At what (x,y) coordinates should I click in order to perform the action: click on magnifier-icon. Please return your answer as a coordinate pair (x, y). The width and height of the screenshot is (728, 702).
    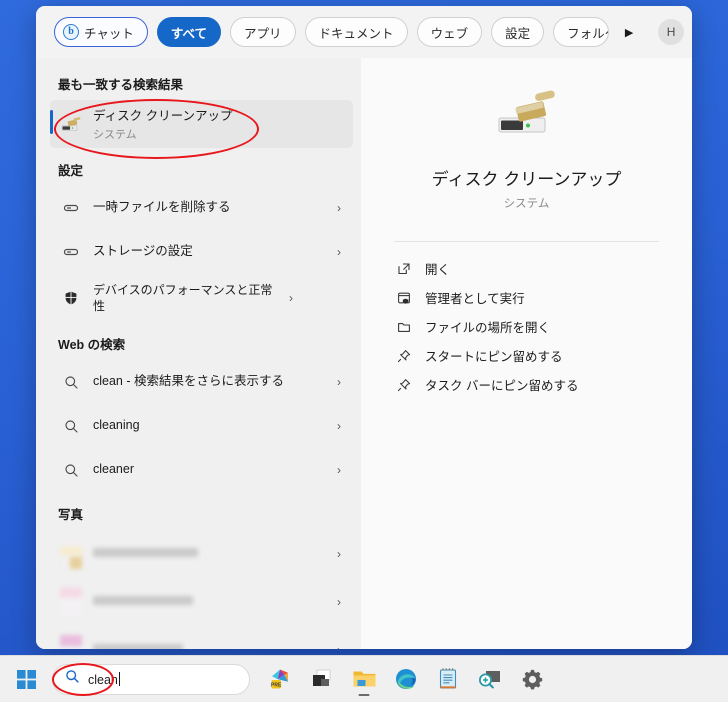
    Looking at the image, I should click on (489, 680).